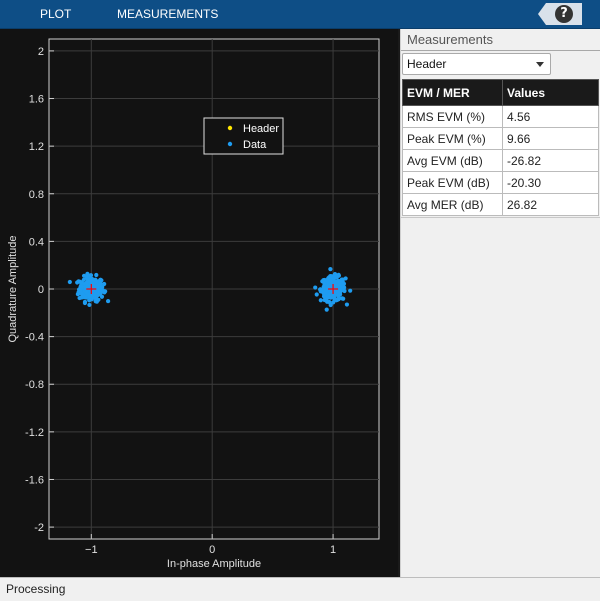 The width and height of the screenshot is (600, 601). Describe the element at coordinates (452, 138) in the screenshot. I see `metric-name: Peak EVM (%)` at that location.